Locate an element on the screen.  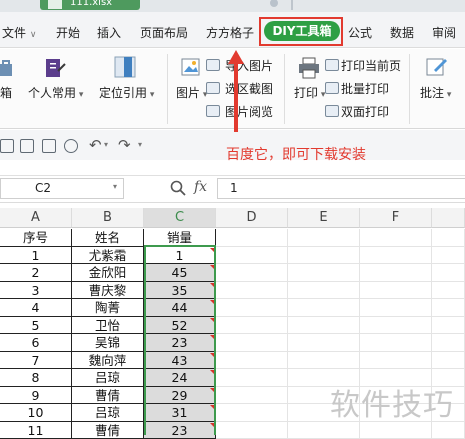
column-header-c: C is located at coordinates (180, 218).